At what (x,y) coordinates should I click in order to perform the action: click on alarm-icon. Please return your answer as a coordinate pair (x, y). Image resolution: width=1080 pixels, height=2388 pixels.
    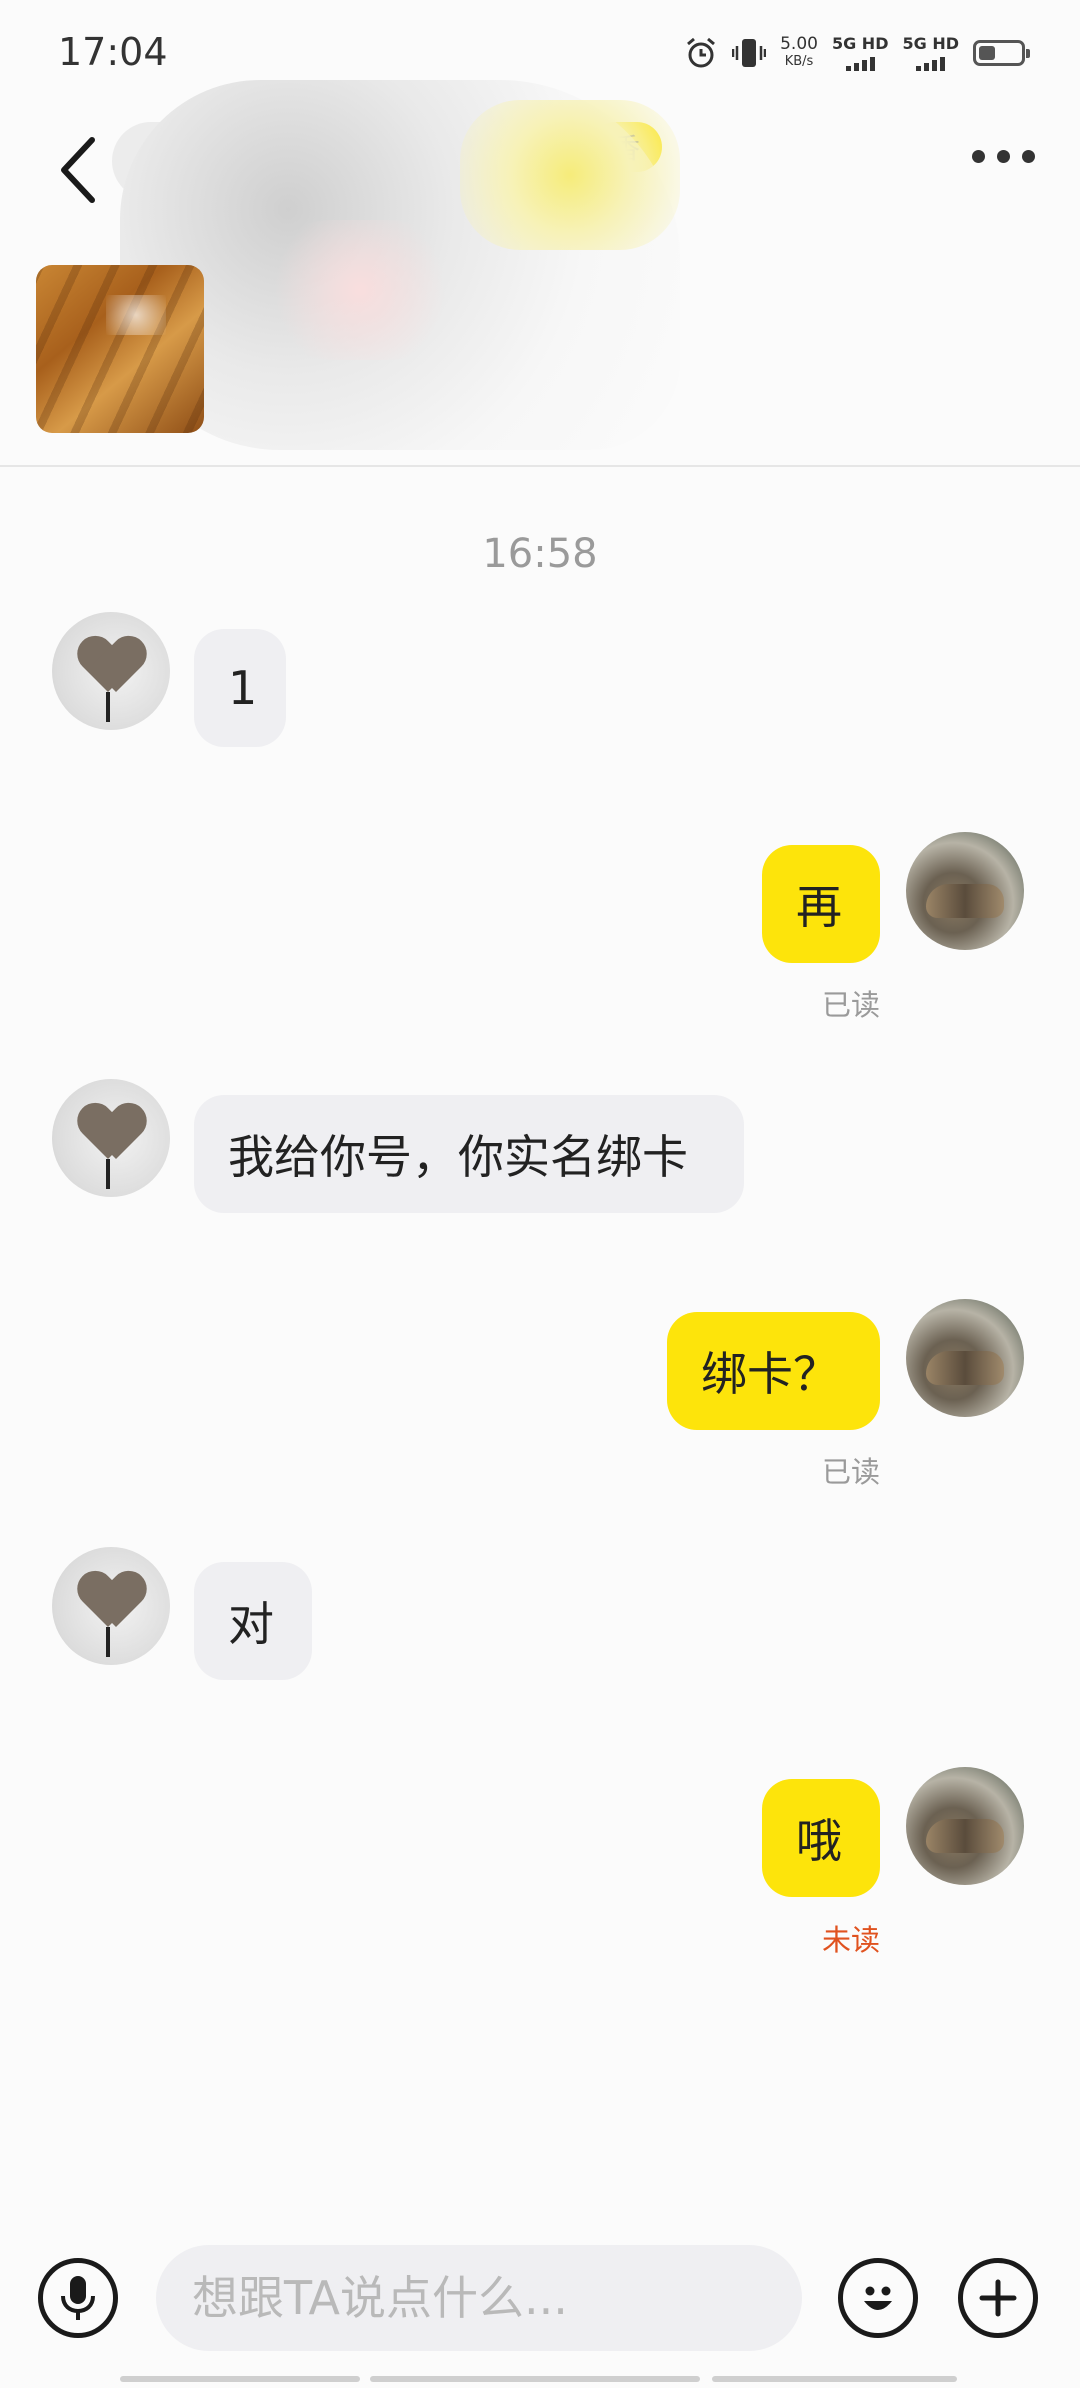
    Looking at the image, I should click on (701, 52).